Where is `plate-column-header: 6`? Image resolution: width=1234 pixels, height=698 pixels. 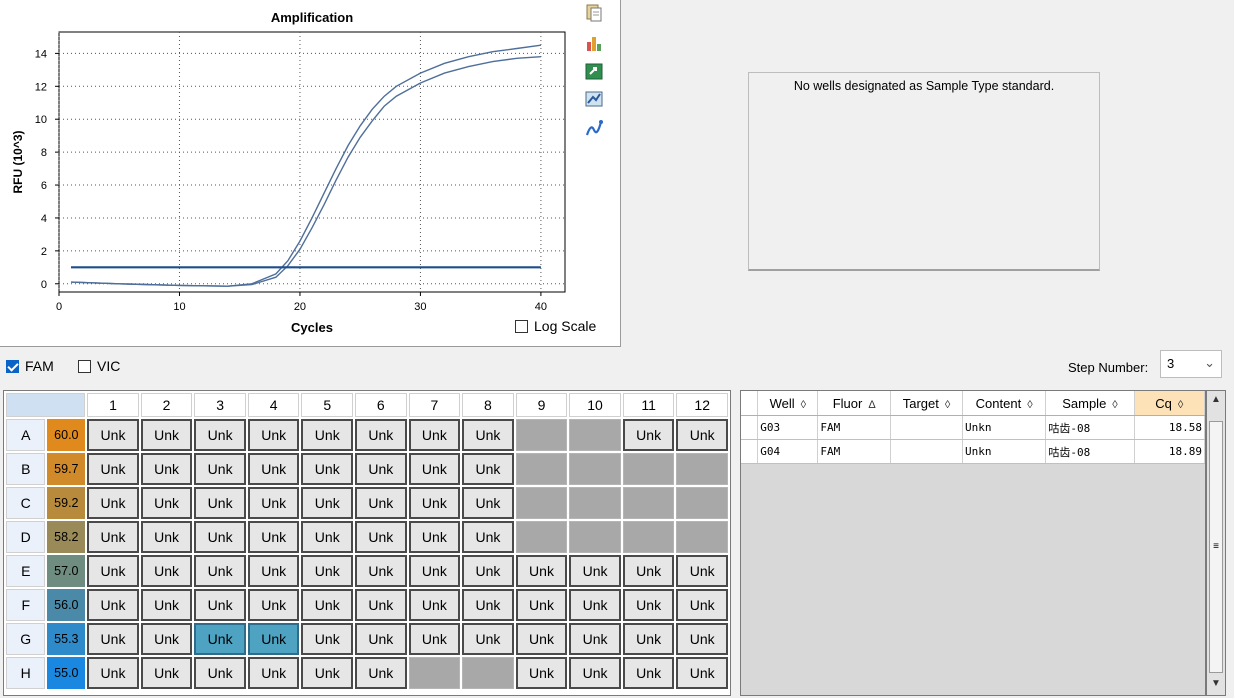
plate-column-header: 6 is located at coordinates (381, 405).